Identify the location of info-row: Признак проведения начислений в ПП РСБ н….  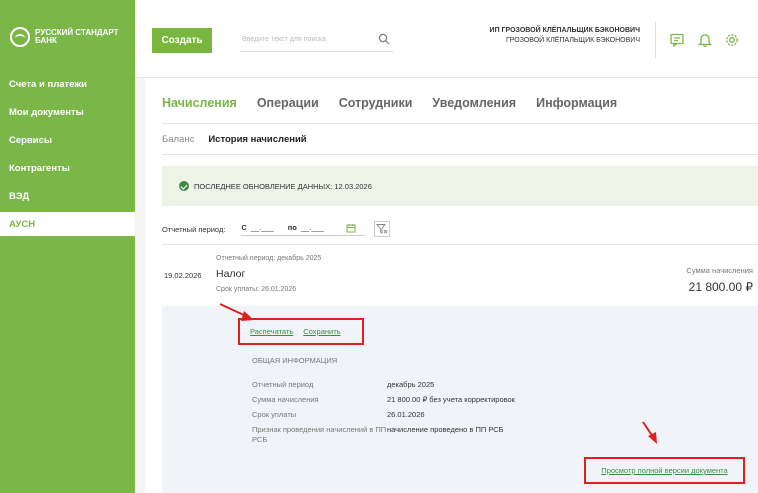
(383, 435).